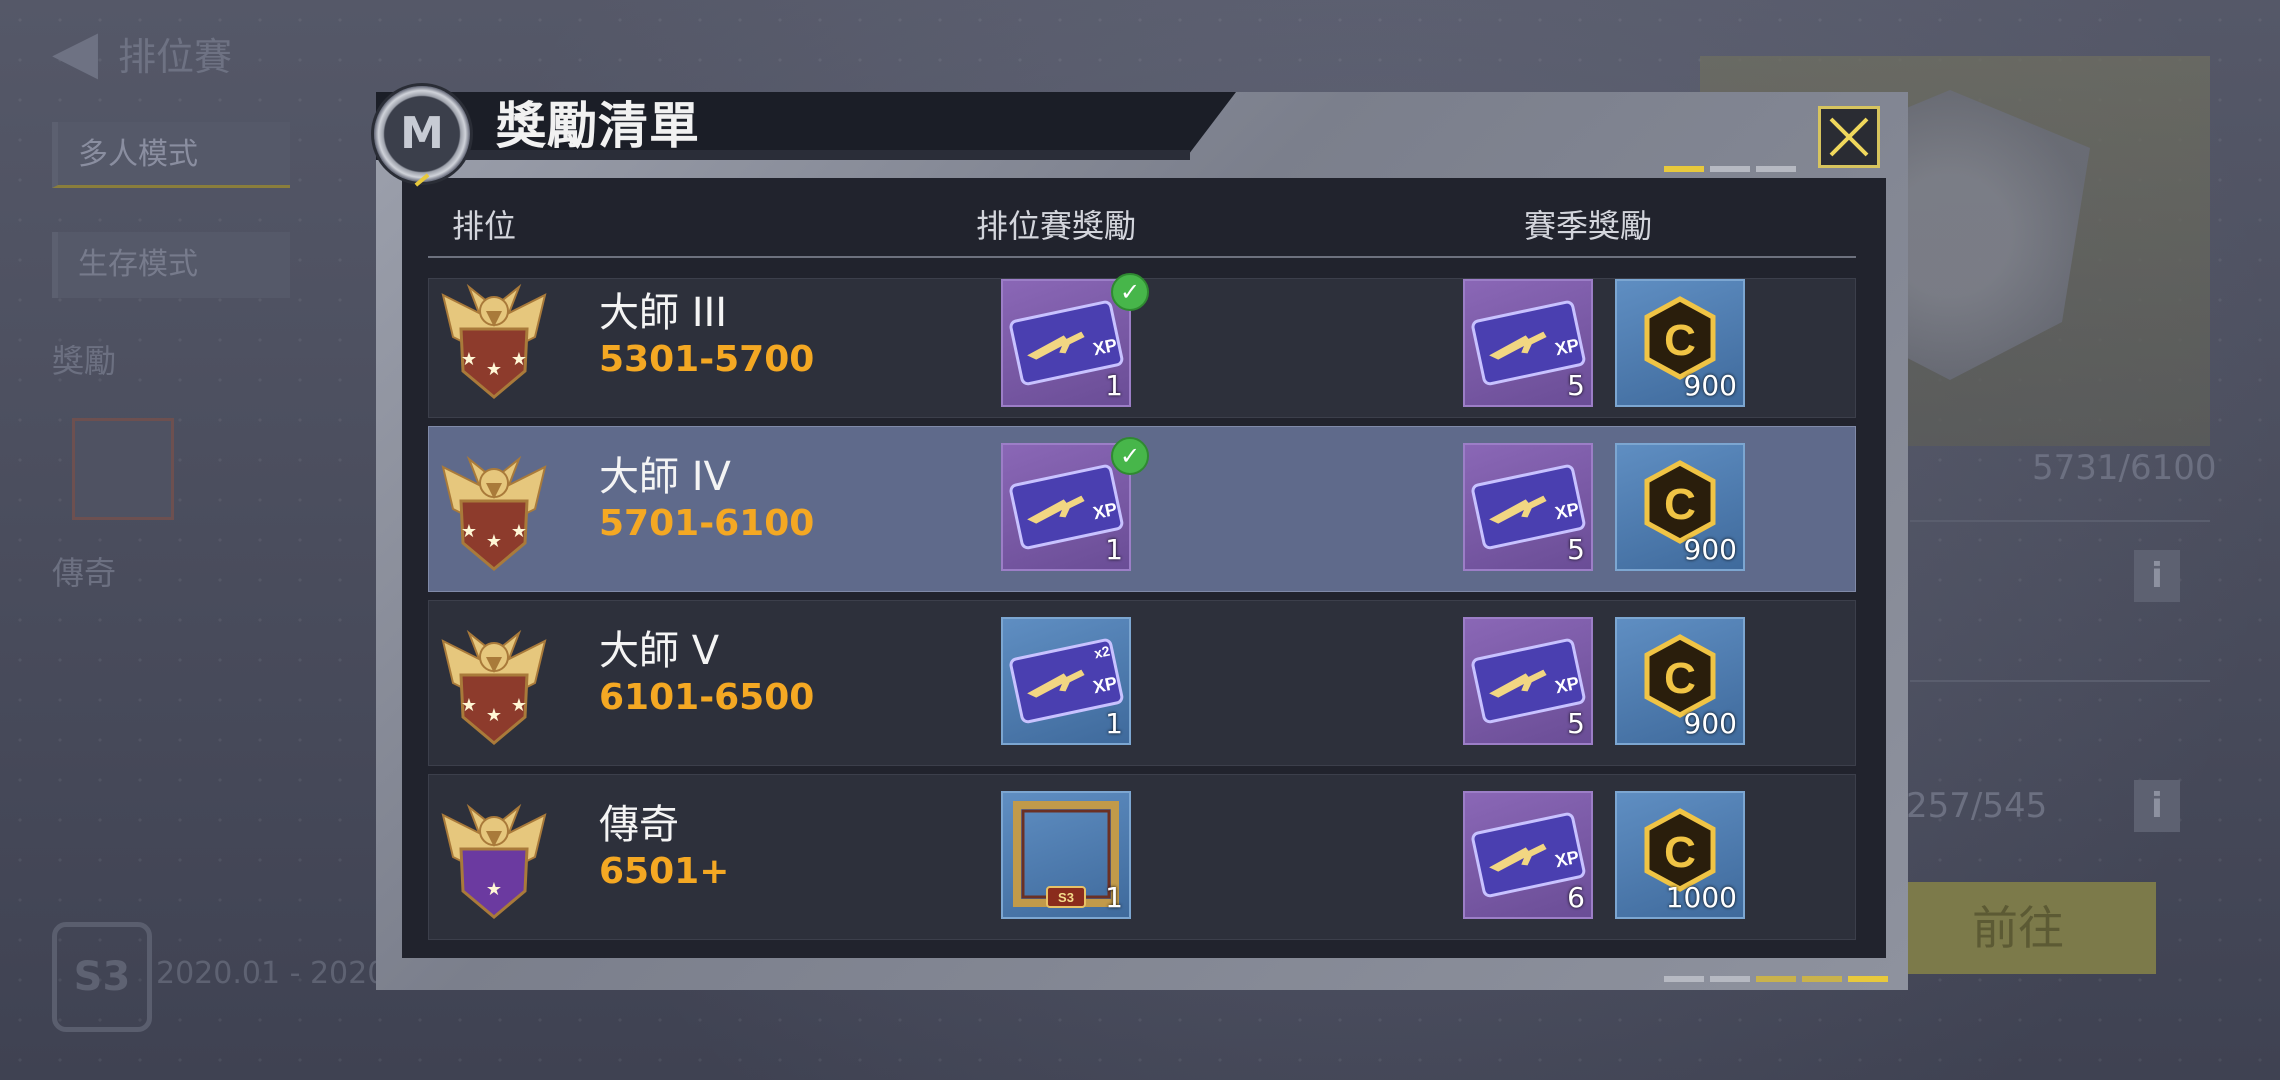 Image resolution: width=2280 pixels, height=1080 pixels. I want to click on logo-glyph: M, so click(422, 133).